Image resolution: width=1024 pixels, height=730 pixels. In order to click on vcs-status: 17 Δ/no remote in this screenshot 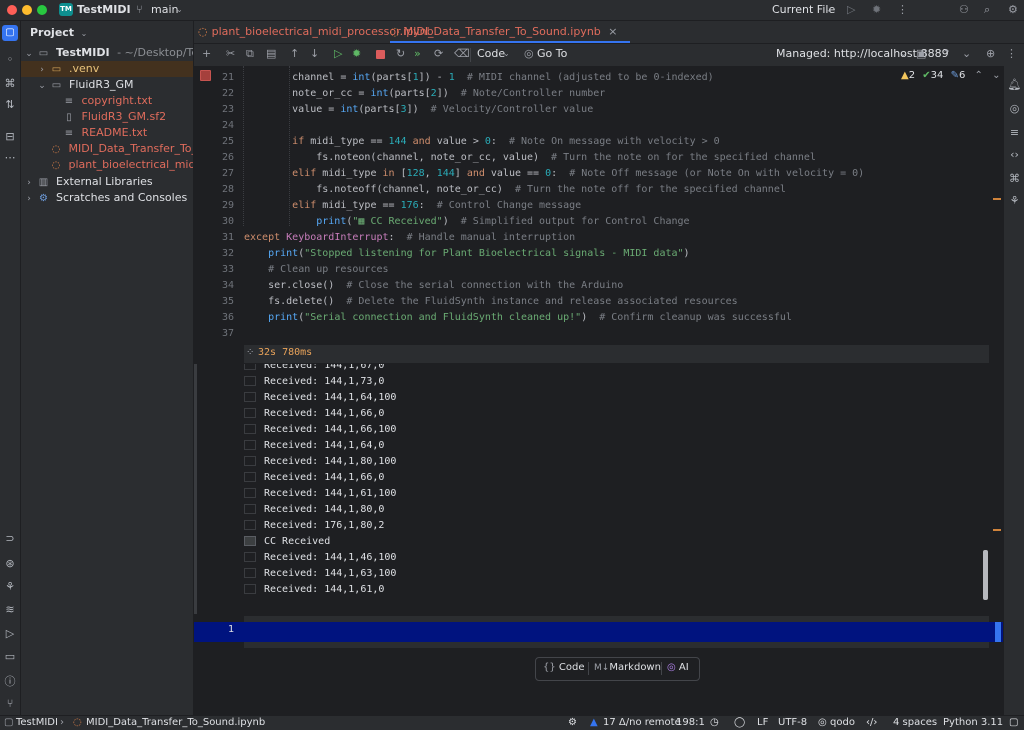, I will do `click(642, 722)`.